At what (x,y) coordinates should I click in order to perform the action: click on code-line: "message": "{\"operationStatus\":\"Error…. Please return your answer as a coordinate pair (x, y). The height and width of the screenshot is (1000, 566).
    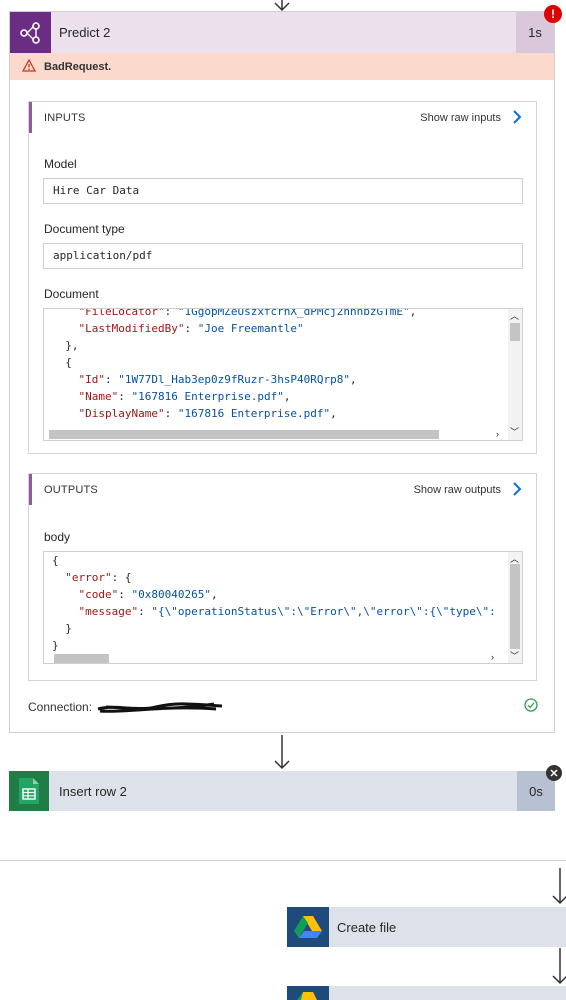
    Looking at the image, I should click on (287, 611).